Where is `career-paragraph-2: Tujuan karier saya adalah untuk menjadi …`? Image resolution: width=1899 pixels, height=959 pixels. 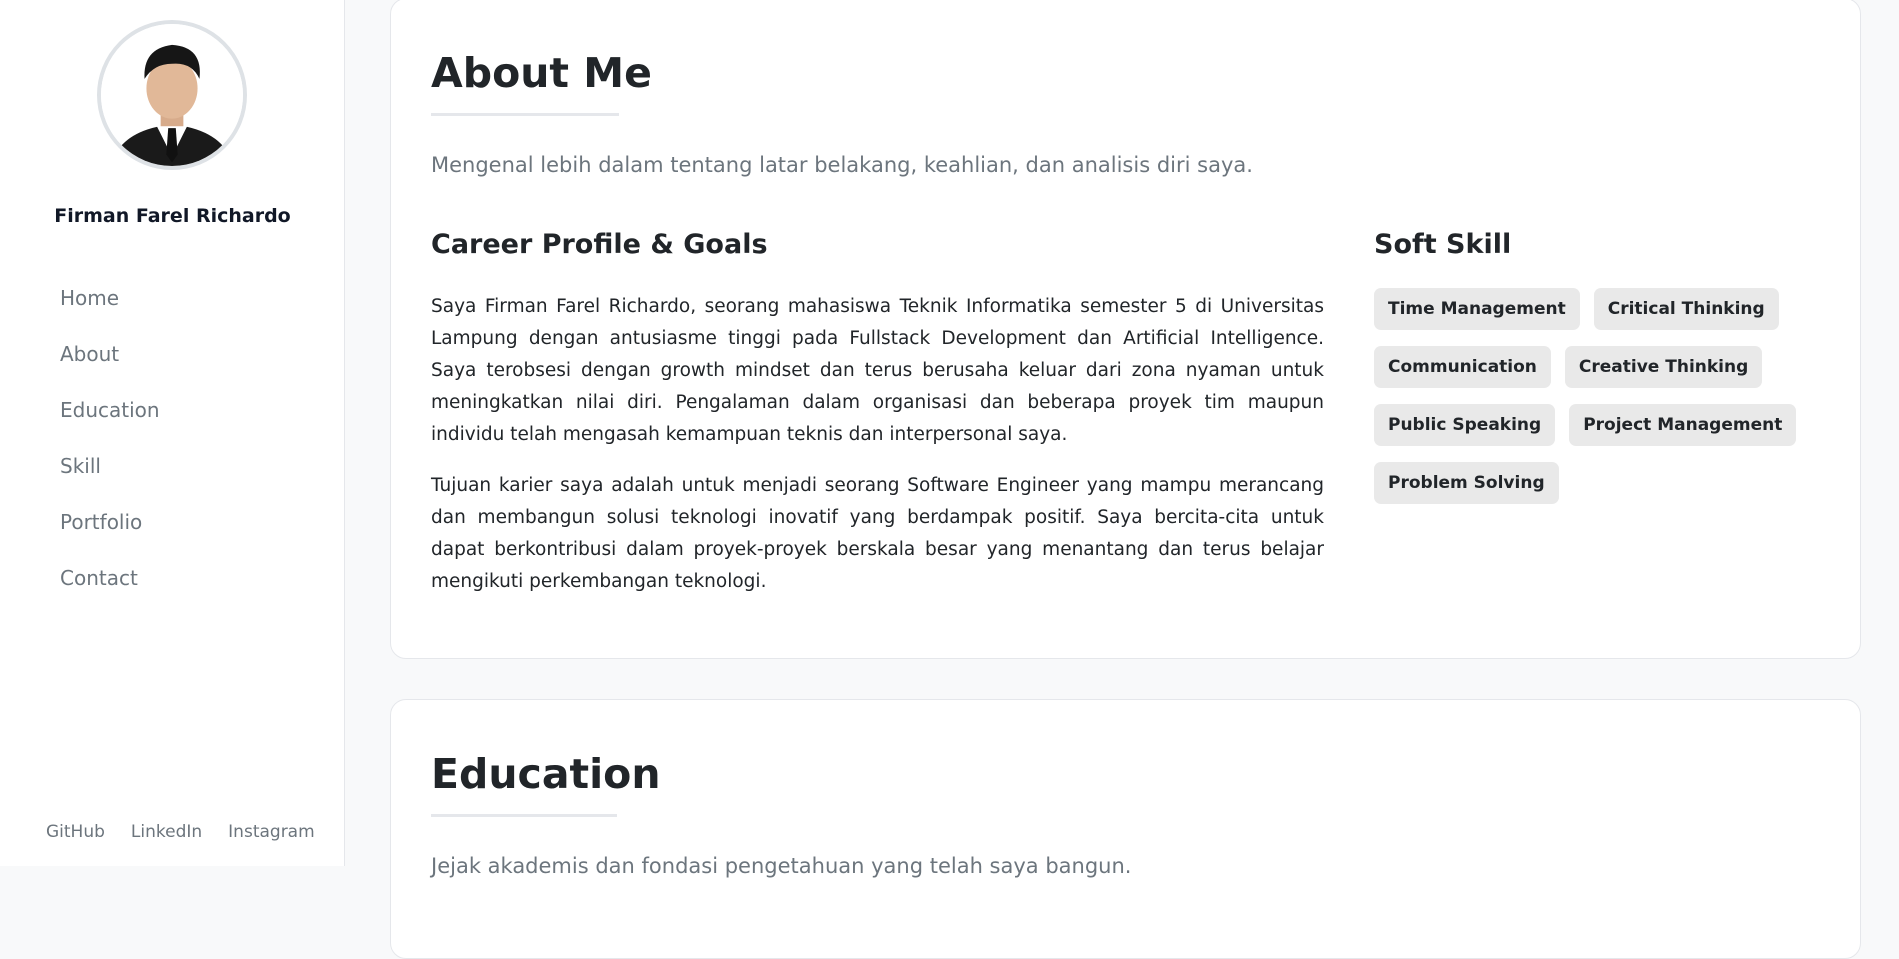 career-paragraph-2: Tujuan karier saya adalah untuk menjadi … is located at coordinates (877, 533).